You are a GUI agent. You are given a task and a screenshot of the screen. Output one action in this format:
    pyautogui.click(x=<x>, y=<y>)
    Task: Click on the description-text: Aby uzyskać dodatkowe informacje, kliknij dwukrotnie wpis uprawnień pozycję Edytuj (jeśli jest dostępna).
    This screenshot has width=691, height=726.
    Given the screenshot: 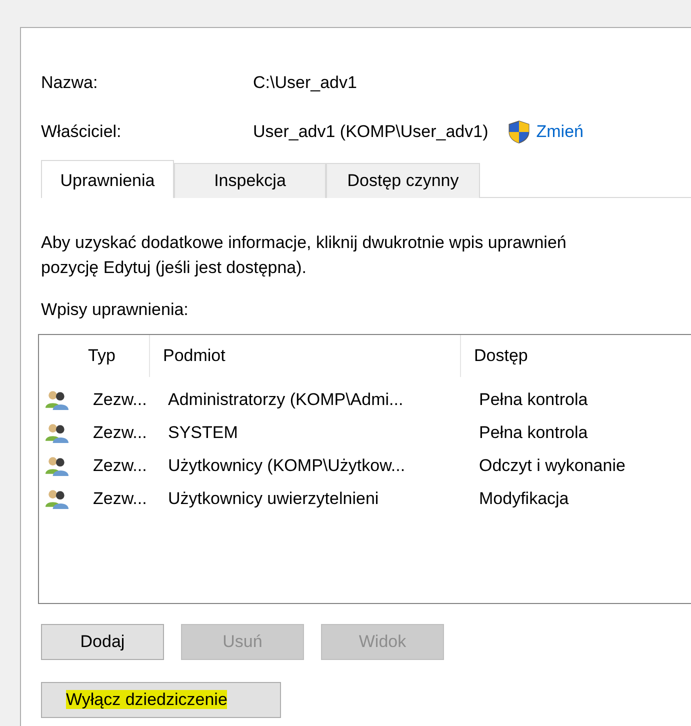 What is the action you would take?
    pyautogui.click(x=304, y=255)
    